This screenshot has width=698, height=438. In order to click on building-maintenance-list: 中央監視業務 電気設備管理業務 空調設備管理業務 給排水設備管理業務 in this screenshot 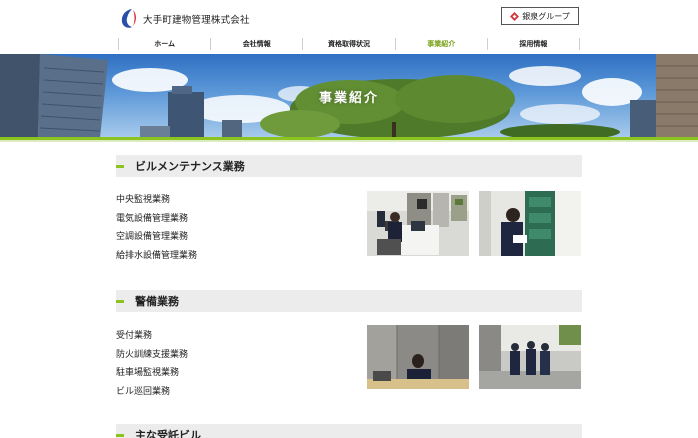, I will do `click(156, 231)`.